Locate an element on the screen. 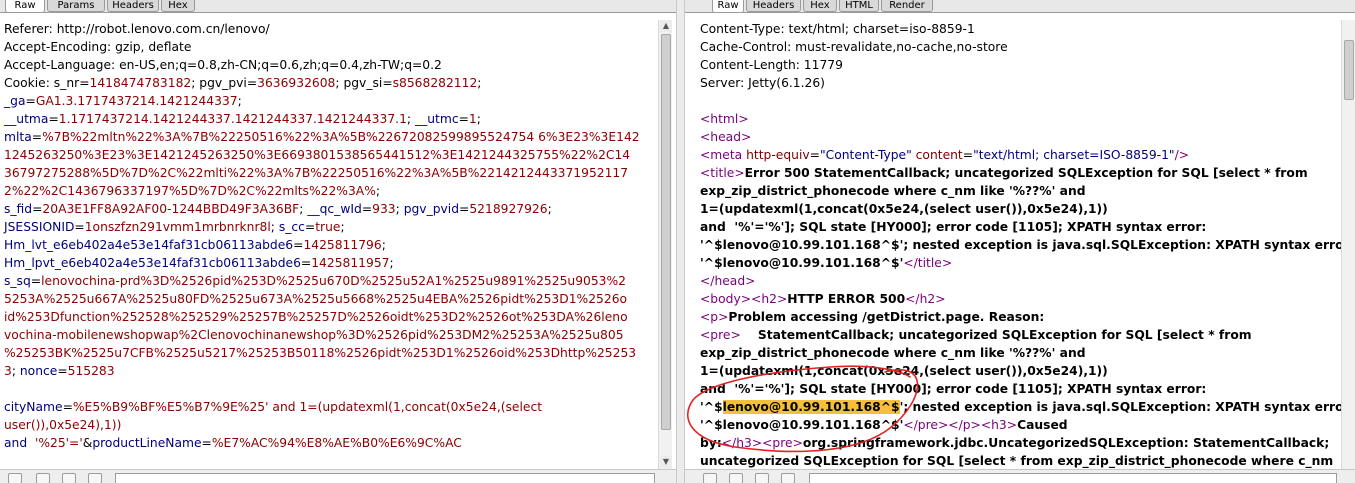  response-line: '^$lenovo@10.99.101.168^$'</title> is located at coordinates (826, 263).